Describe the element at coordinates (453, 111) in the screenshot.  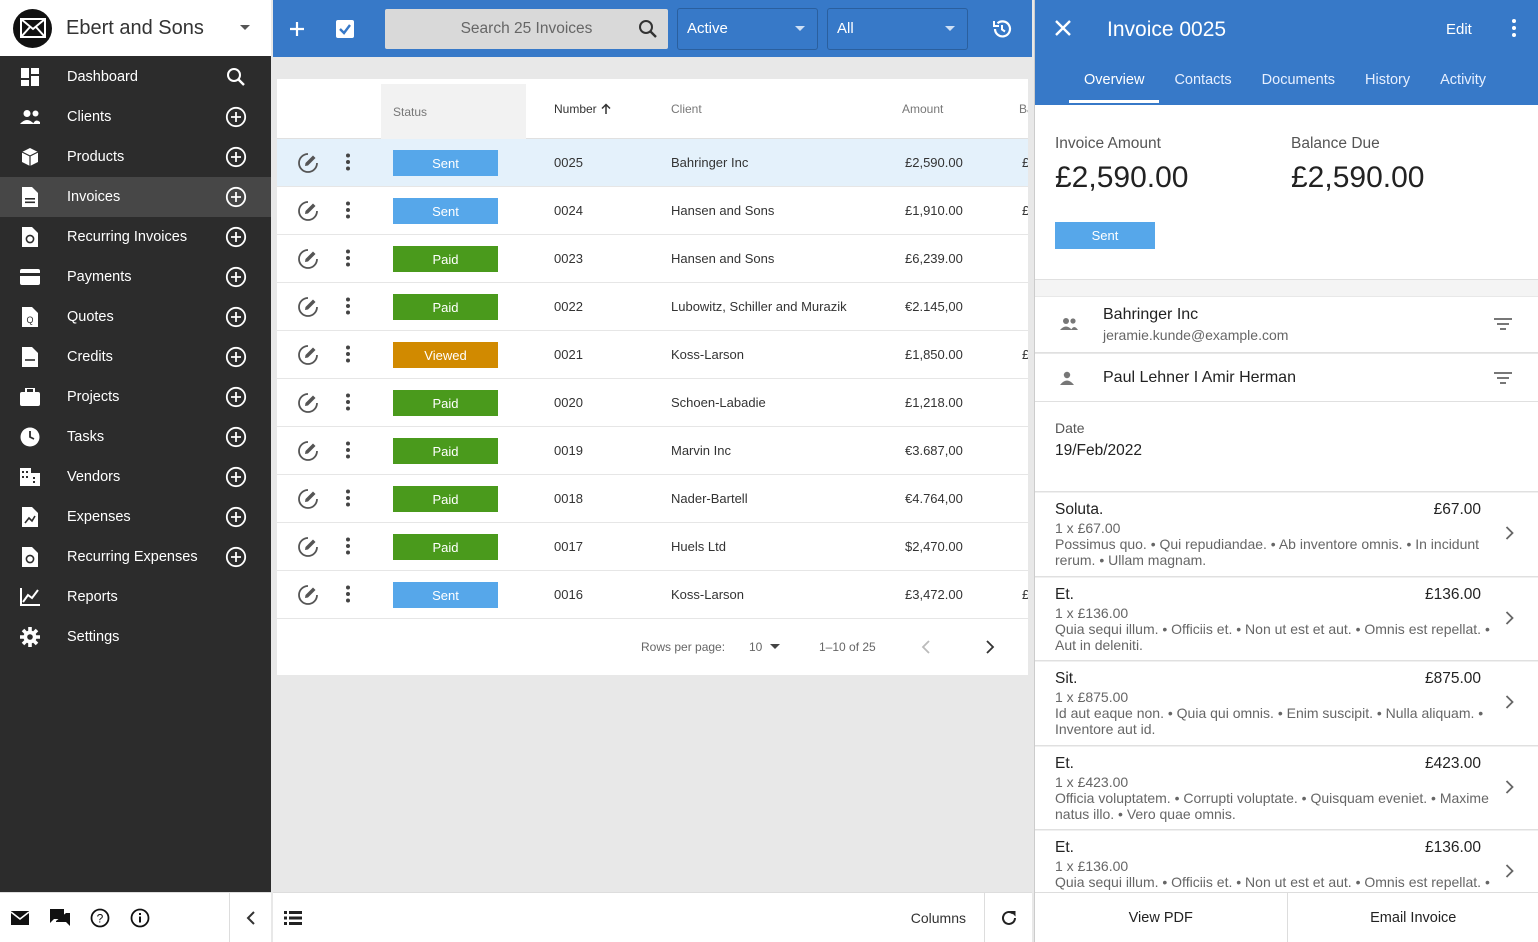
I see `column-header-status: Status` at that location.